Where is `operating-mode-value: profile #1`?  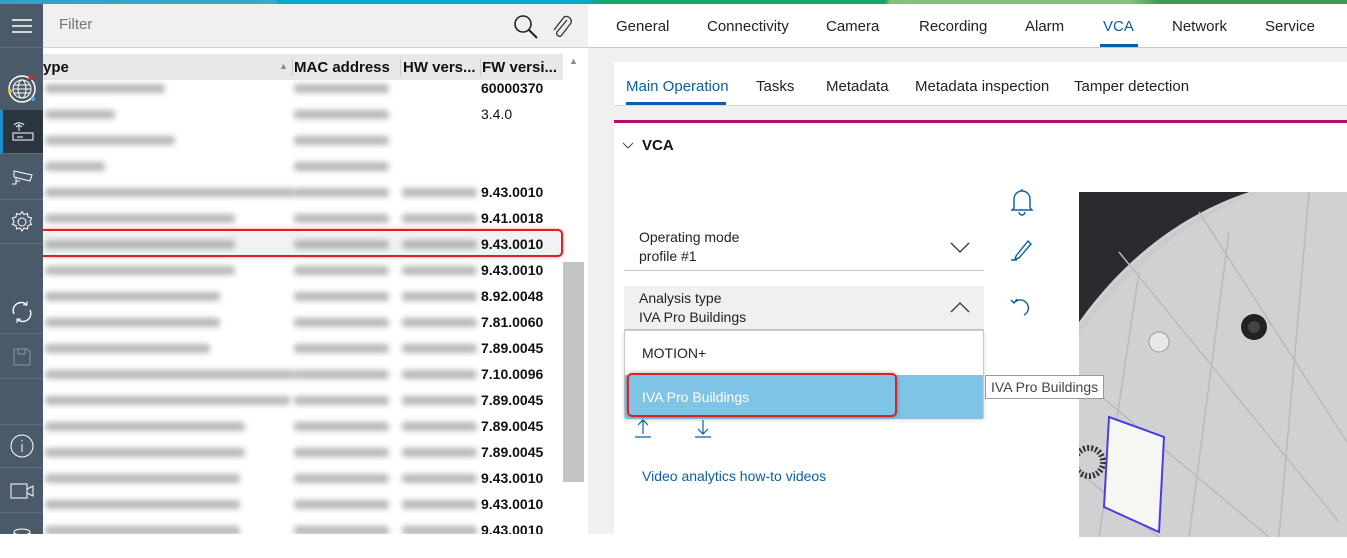 operating-mode-value: profile #1 is located at coordinates (668, 256).